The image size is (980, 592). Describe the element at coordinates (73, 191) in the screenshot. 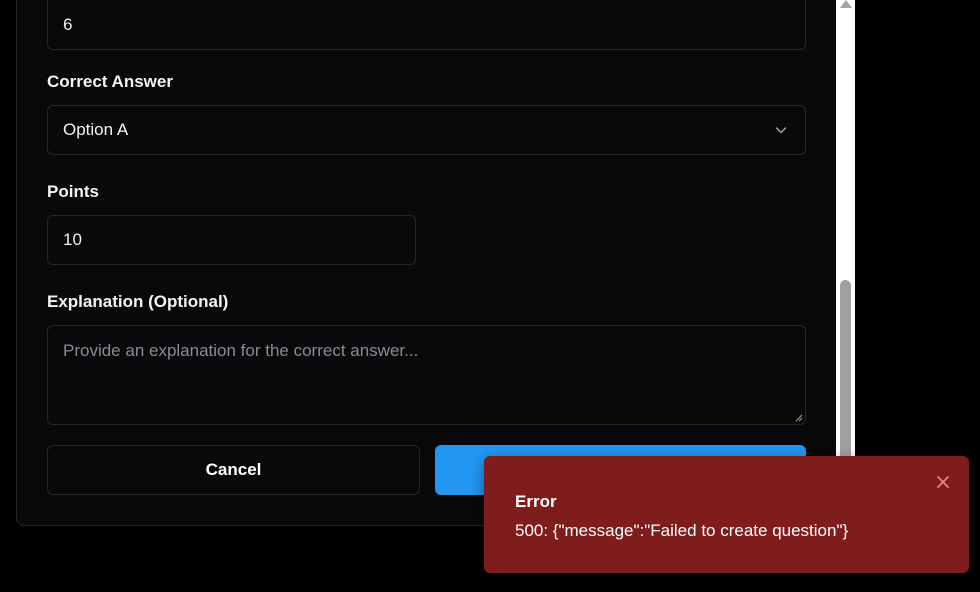

I see `points-label: Points` at that location.